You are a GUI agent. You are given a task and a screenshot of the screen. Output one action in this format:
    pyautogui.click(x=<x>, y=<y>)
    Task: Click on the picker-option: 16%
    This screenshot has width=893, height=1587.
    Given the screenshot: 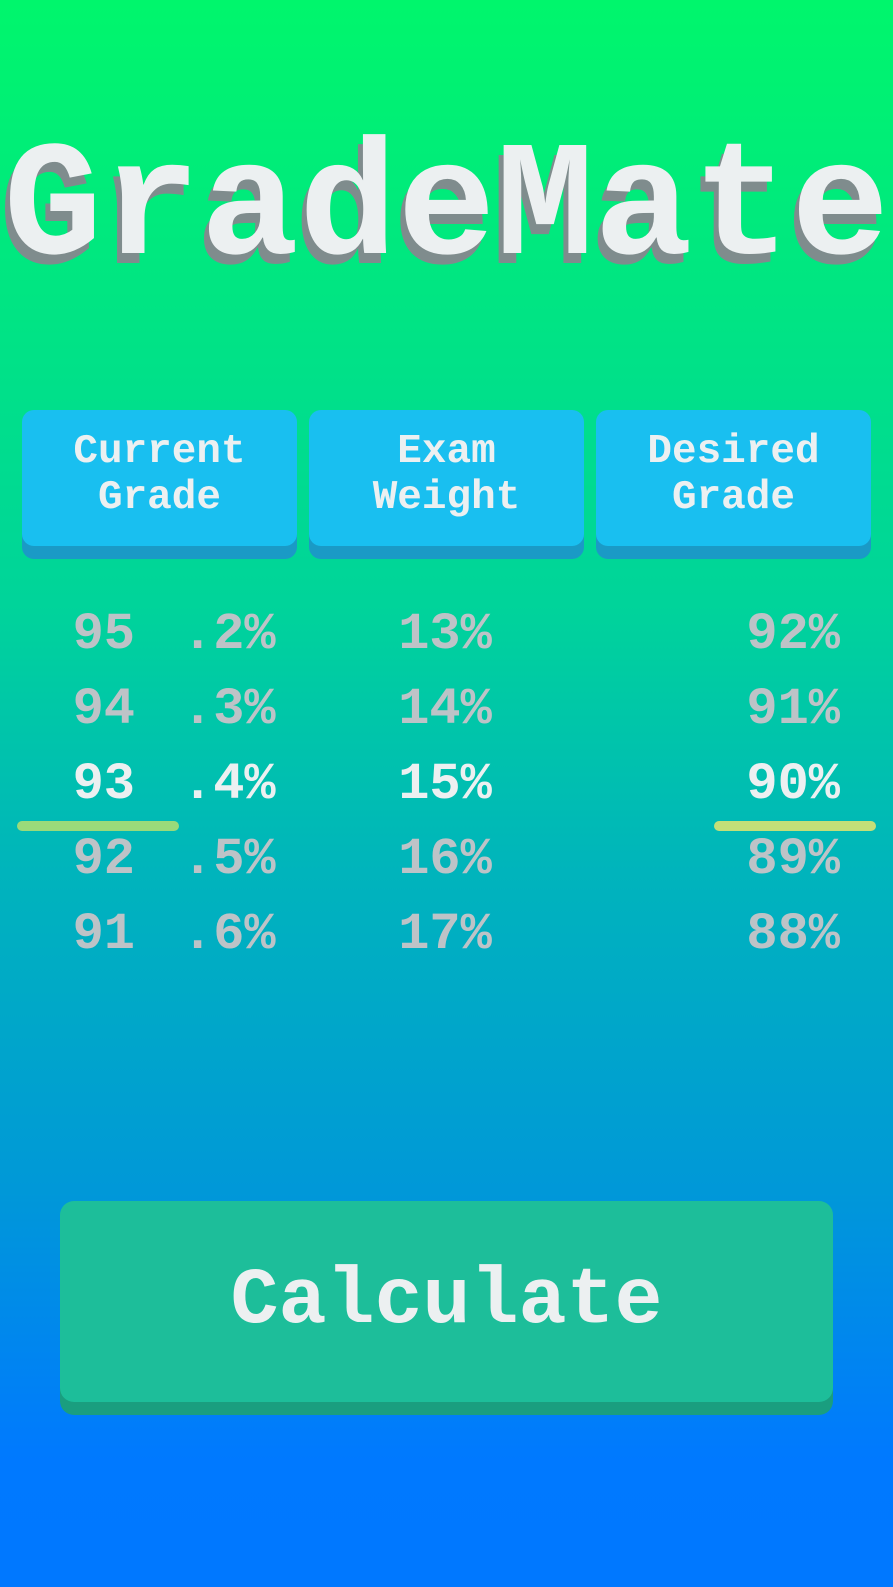 What is the action you would take?
    pyautogui.click(x=445, y=859)
    